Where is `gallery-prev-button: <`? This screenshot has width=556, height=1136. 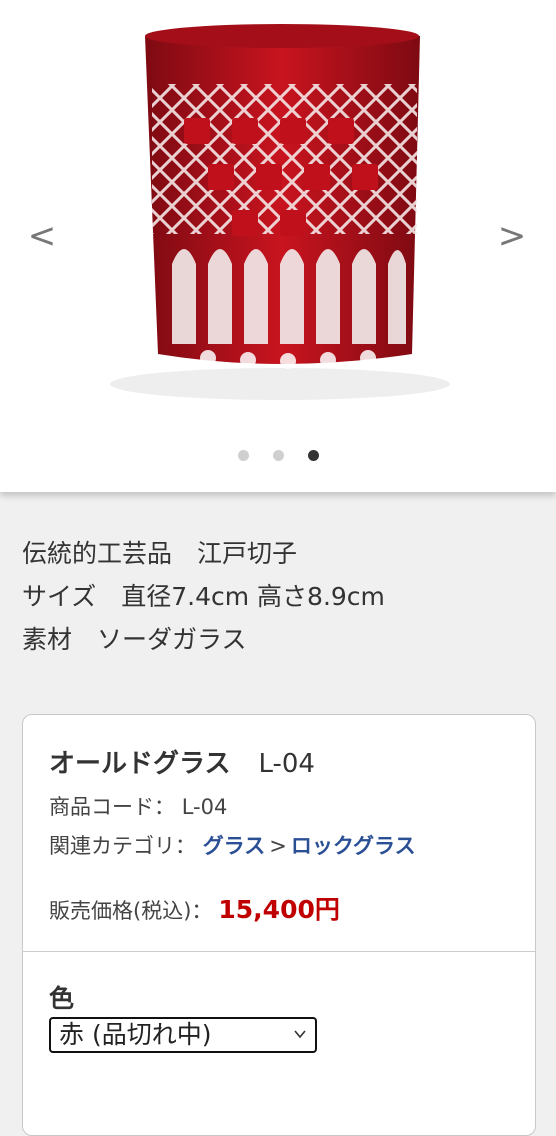 gallery-prev-button: < is located at coordinates (42, 236).